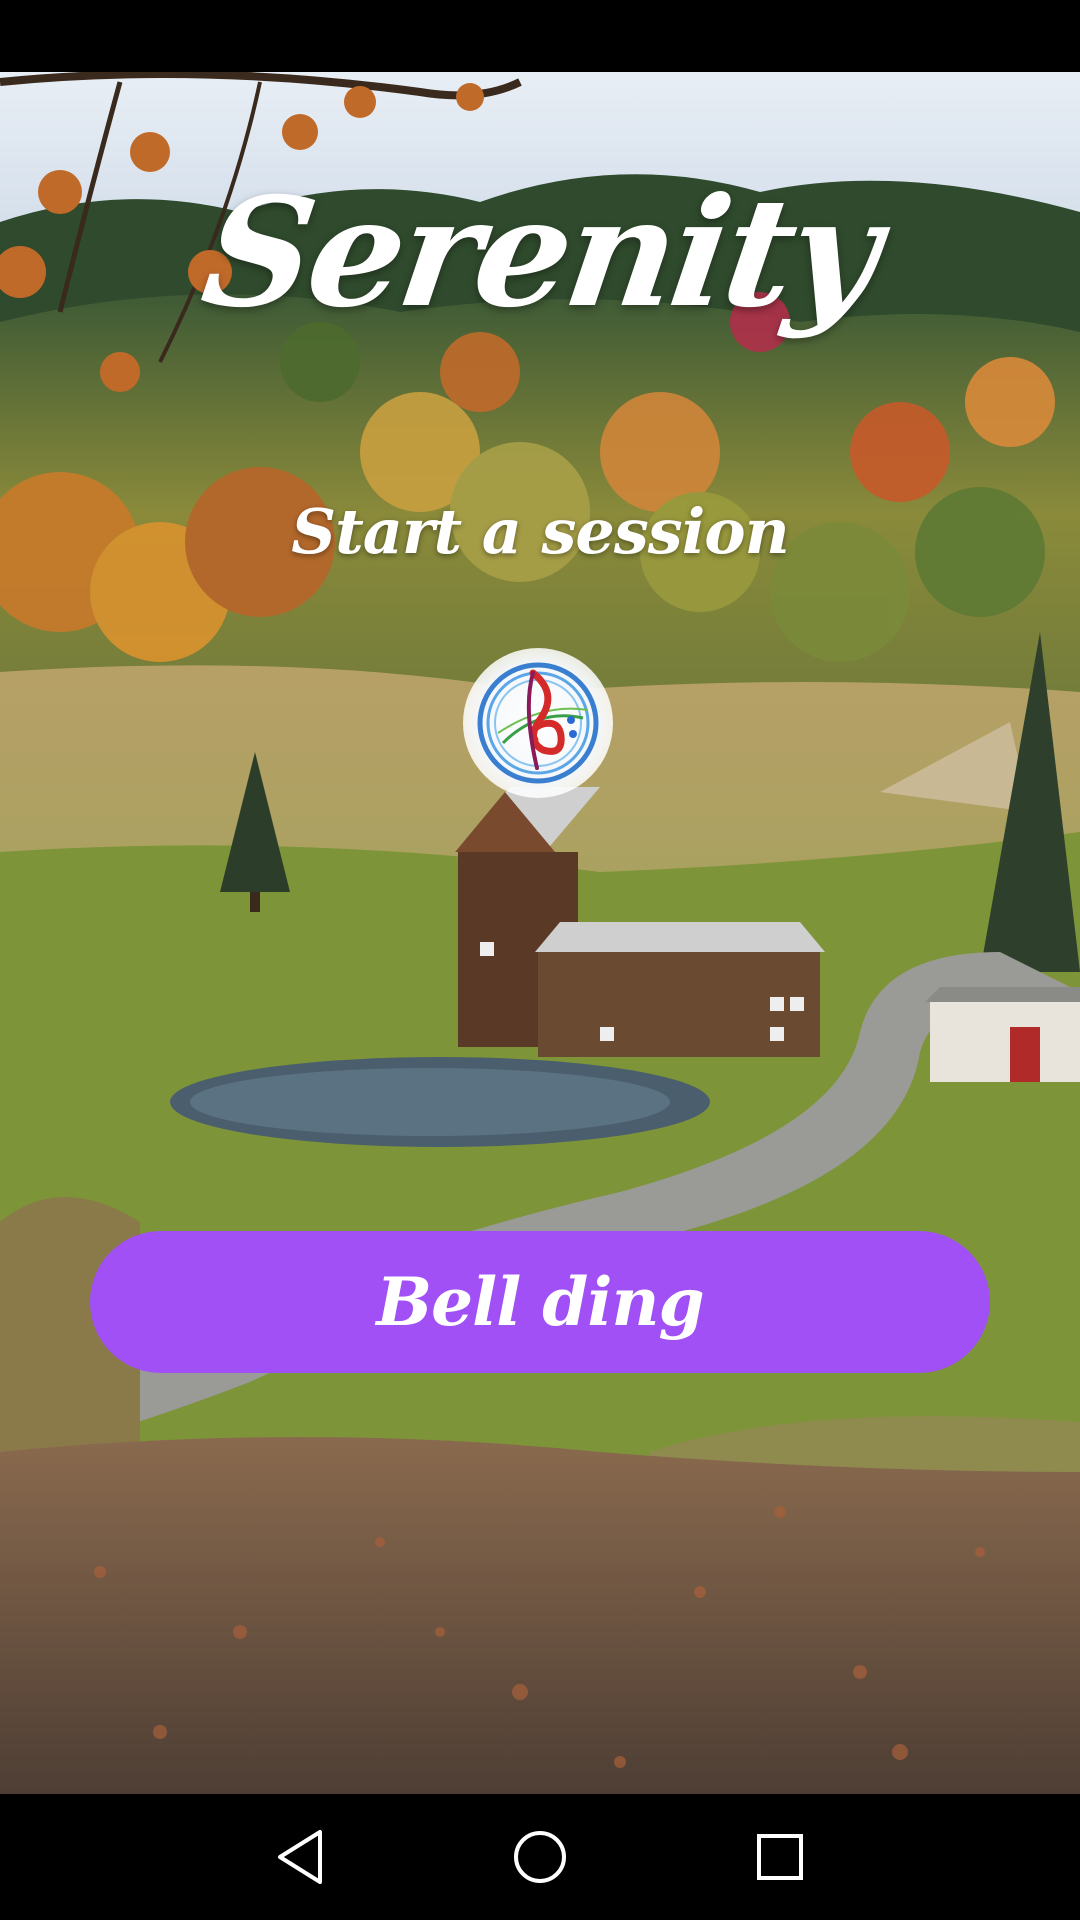 The image size is (1080, 1920). I want to click on music-clef-icon, so click(538, 723).